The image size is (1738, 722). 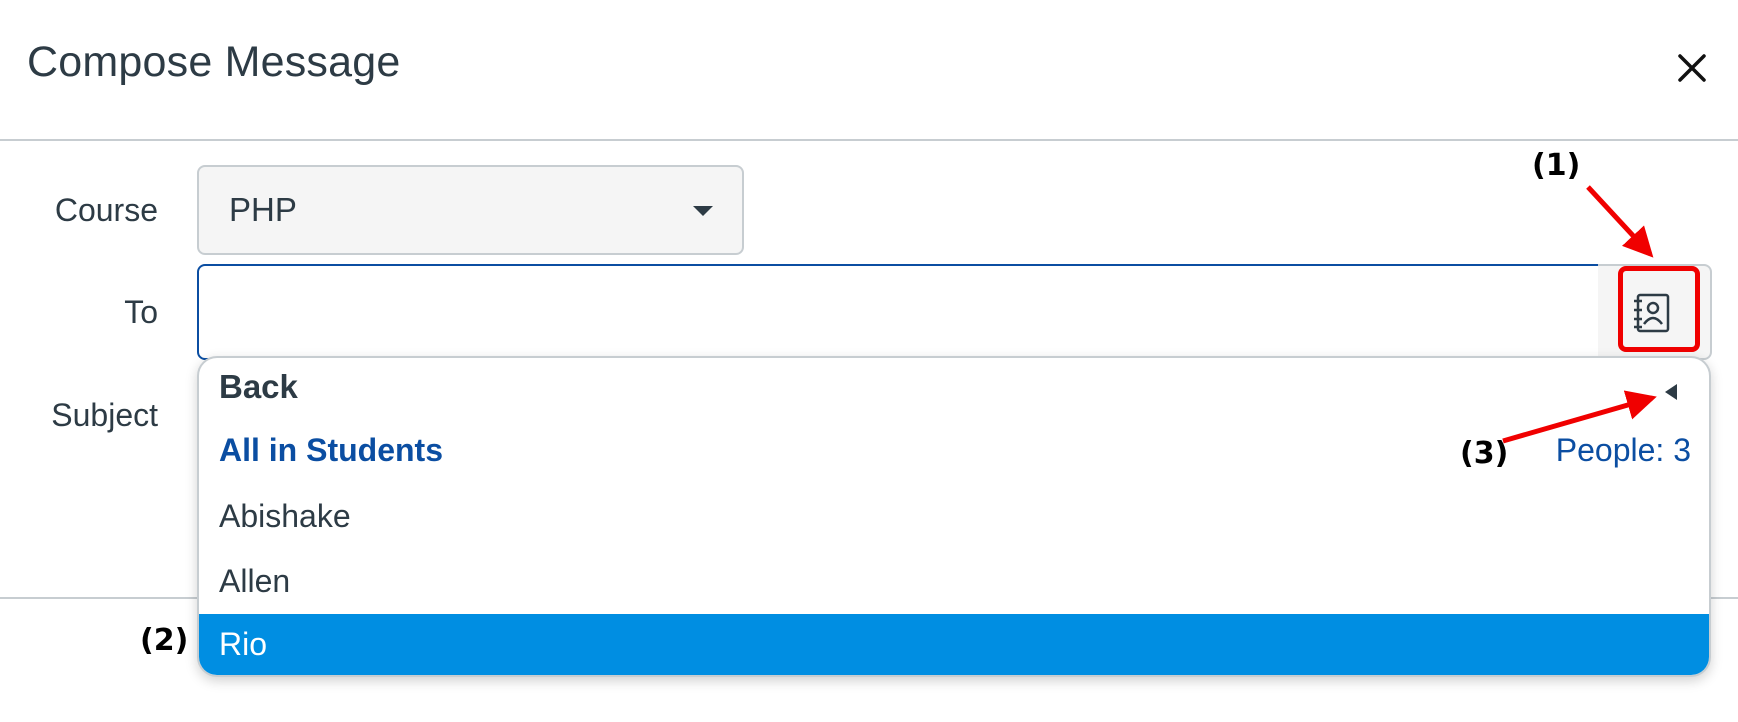 What do you see at coordinates (263, 209) in the screenshot?
I see `course-select-value: PHP` at bounding box center [263, 209].